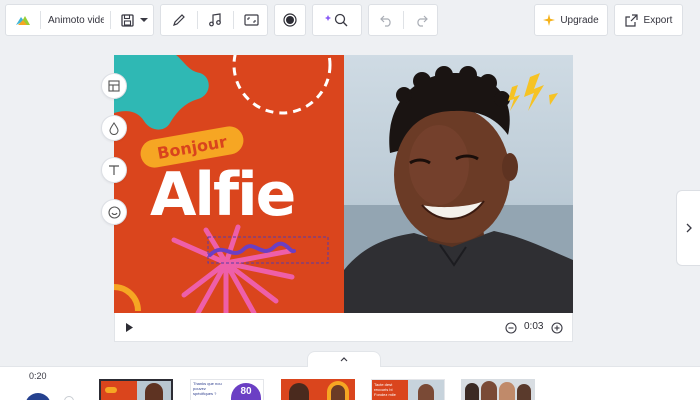  What do you see at coordinates (549, 20) in the screenshot?
I see `sparkle-icon` at bounding box center [549, 20].